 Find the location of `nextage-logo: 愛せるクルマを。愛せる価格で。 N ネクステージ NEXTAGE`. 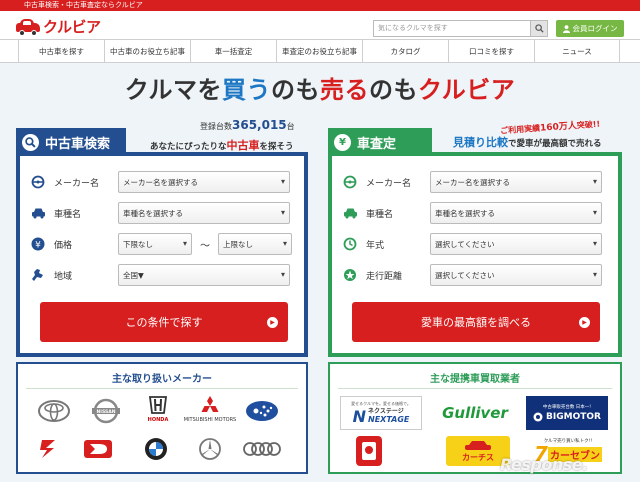

nextage-logo: 愛せるクルマを。愛せる価格で。 N ネクステージ NEXTAGE is located at coordinates (381, 413).